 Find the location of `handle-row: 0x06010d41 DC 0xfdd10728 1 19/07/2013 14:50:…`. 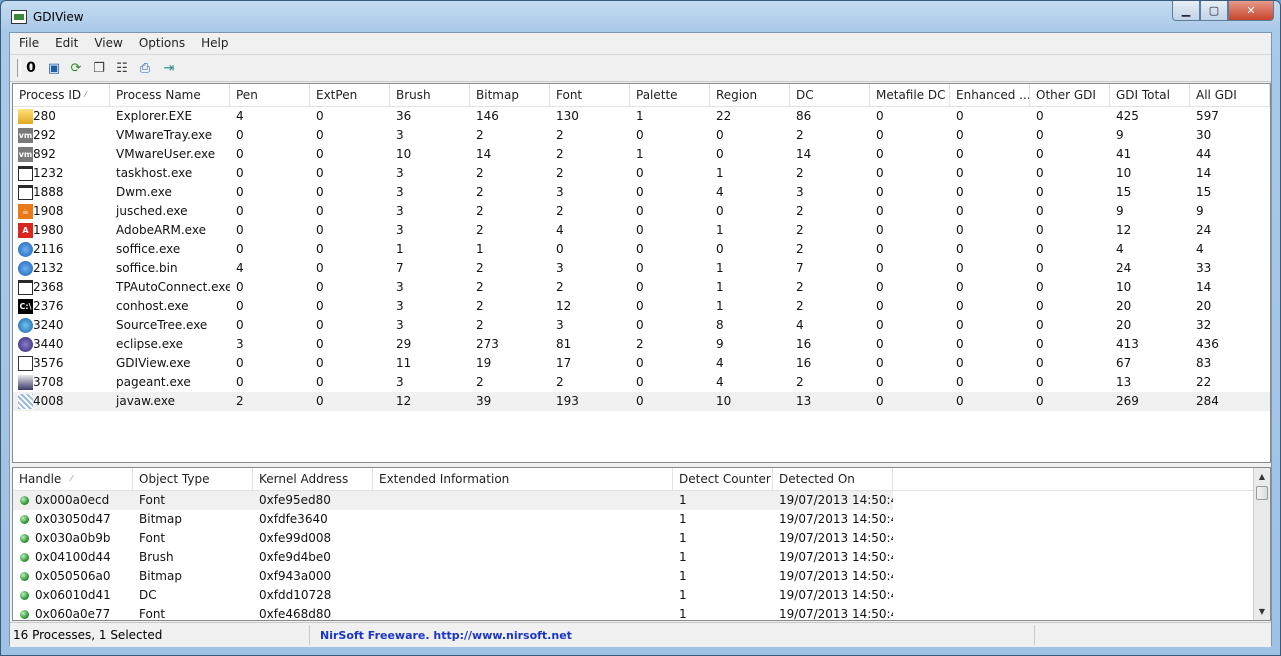

handle-row: 0x06010d41 DC 0xfdd10728 1 19/07/2013 14:50:… is located at coordinates (453, 595).